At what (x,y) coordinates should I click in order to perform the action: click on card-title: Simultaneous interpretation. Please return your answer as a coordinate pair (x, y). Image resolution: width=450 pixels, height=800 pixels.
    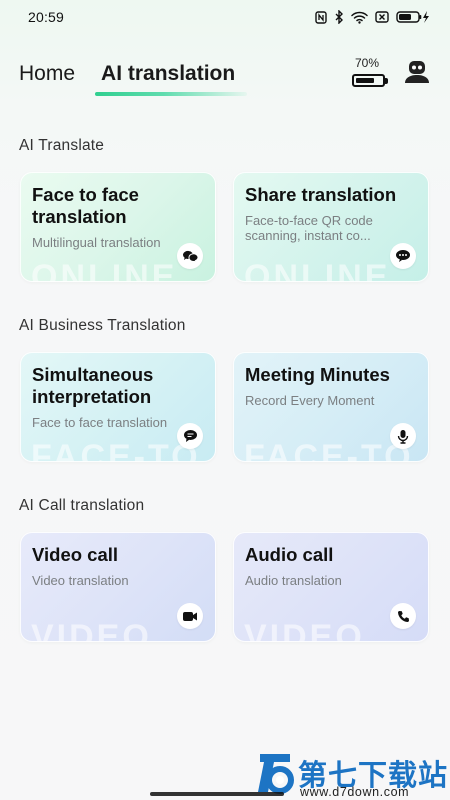
    Looking at the image, I should click on (93, 385).